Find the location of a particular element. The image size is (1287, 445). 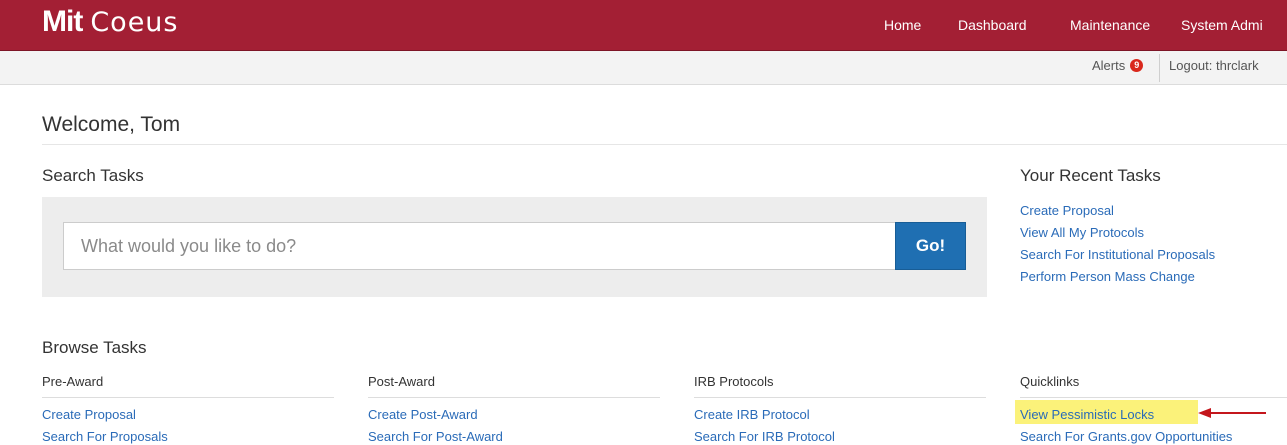

recent-task-link: Create Proposal is located at coordinates (1067, 210).